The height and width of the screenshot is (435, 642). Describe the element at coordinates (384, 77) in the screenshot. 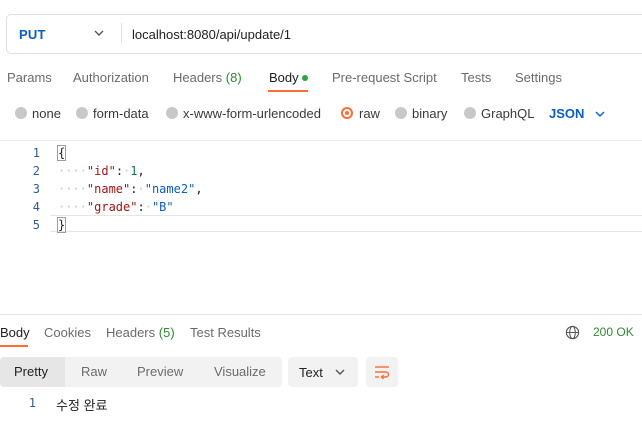

I see `tab-pre-request-script: Pre-request Script` at that location.